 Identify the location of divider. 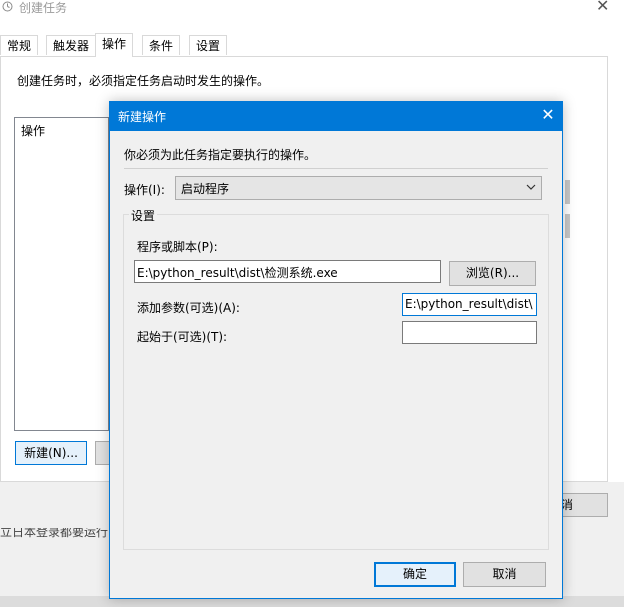
(336, 168).